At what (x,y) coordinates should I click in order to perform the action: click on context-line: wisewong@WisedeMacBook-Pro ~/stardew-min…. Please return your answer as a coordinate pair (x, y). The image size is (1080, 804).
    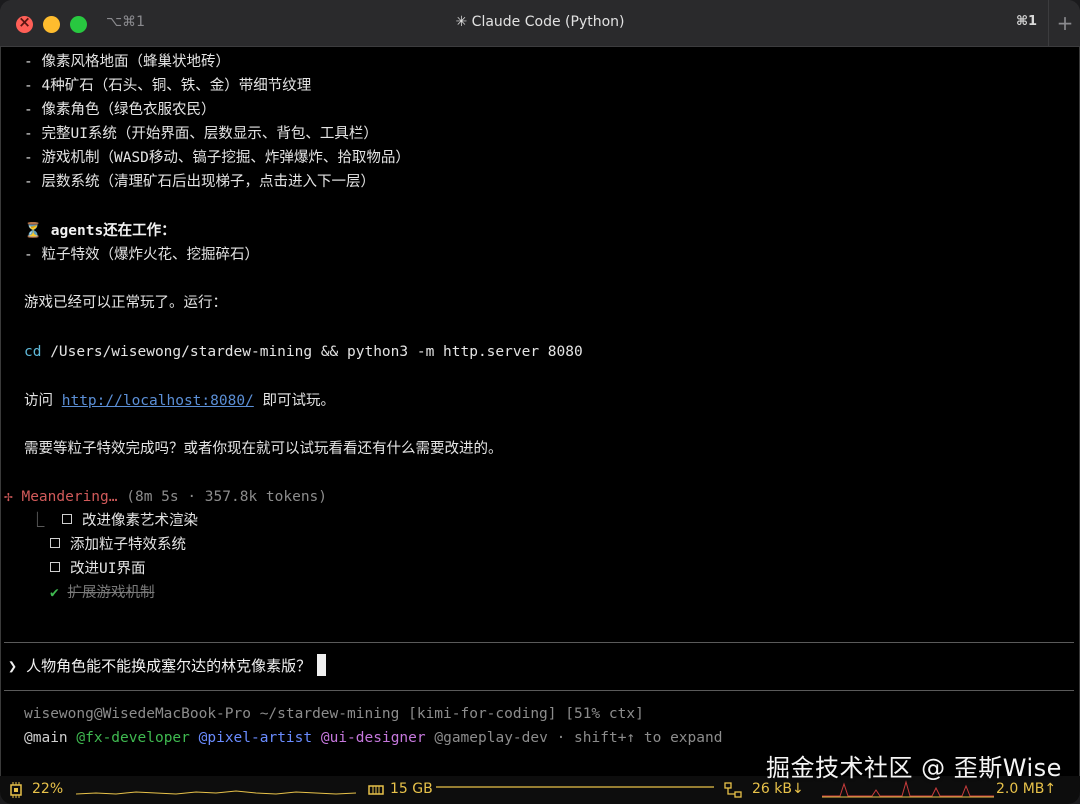
    Looking at the image, I should click on (334, 714).